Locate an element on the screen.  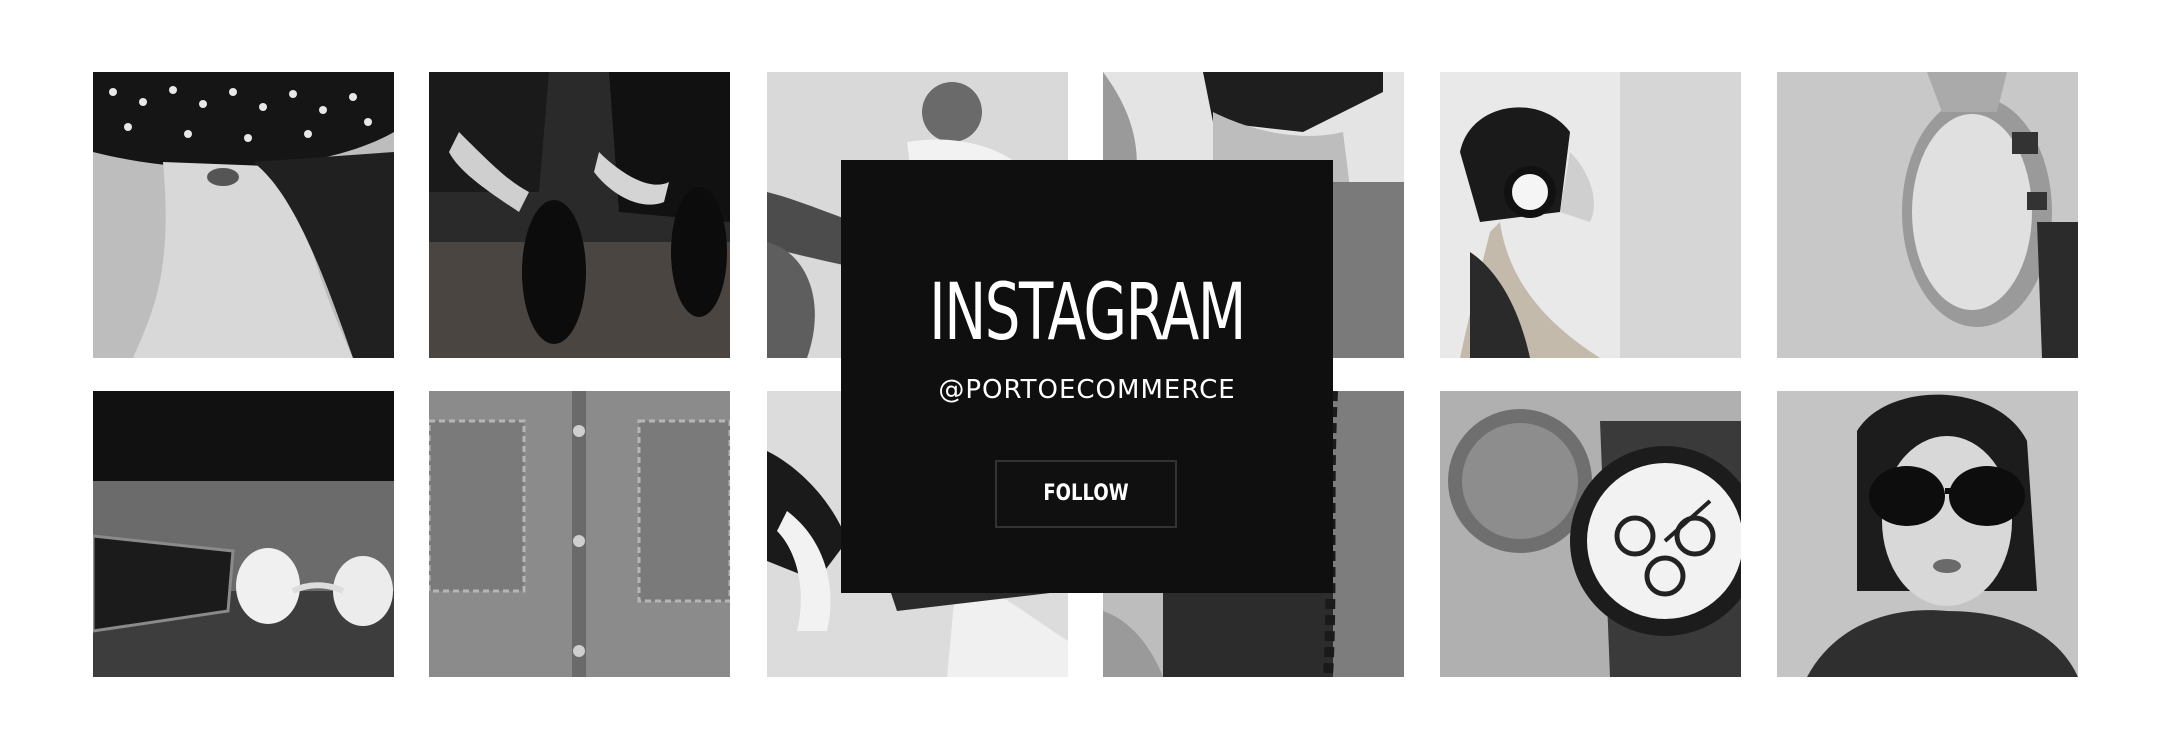
instagram-photo-hat-woman is located at coordinates (243, 215).